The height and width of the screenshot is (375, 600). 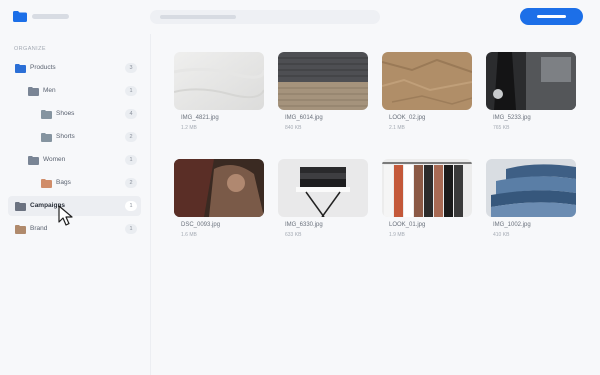 What do you see at coordinates (75, 114) in the screenshot?
I see `sidebar-item-shoes: Shoes 4` at bounding box center [75, 114].